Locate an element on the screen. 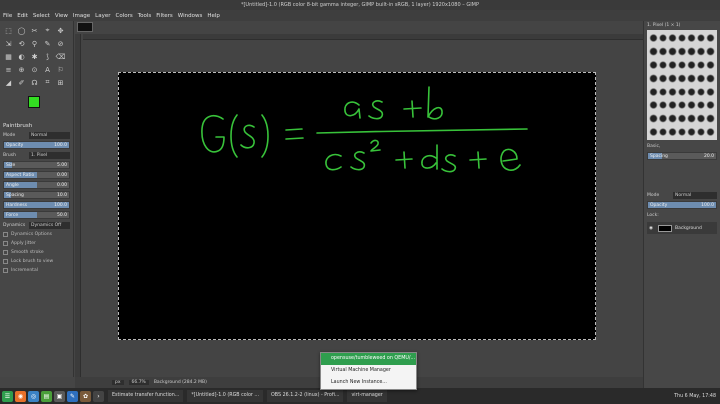  image-tab-thumbnail is located at coordinates (85, 27).